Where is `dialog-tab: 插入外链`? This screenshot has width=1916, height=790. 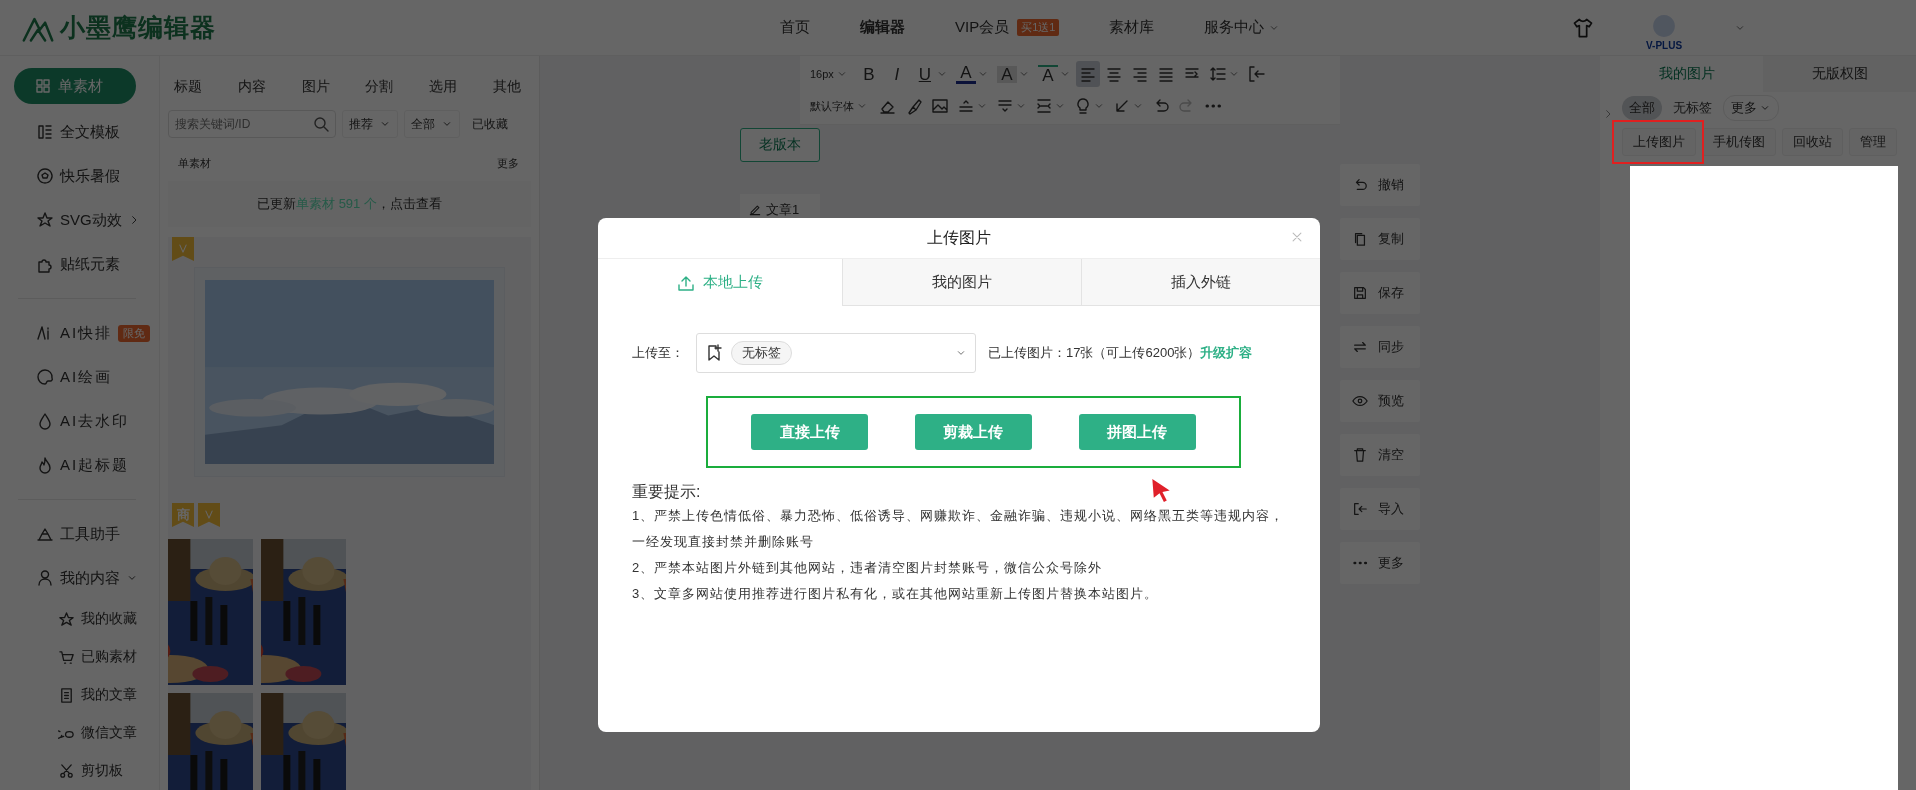
dialog-tab: 插入外链 is located at coordinates (1200, 282).